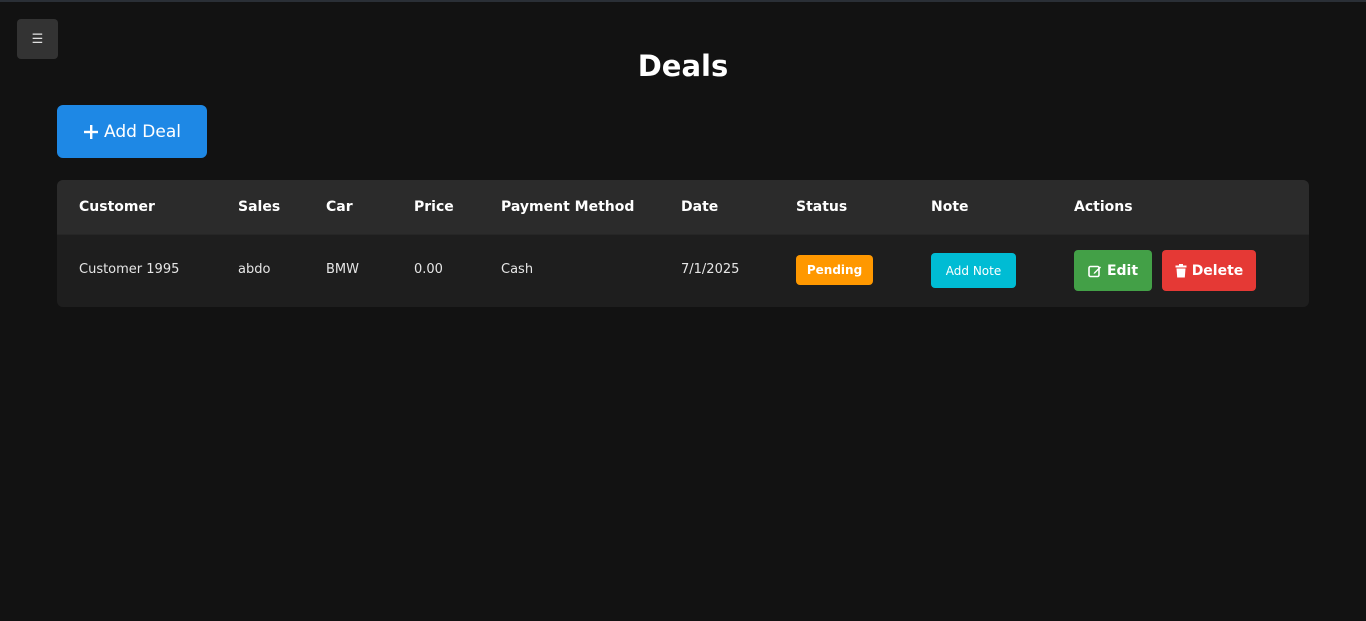 This screenshot has height=621, width=1366. What do you see at coordinates (254, 269) in the screenshot?
I see `cell-sales: abdo` at bounding box center [254, 269].